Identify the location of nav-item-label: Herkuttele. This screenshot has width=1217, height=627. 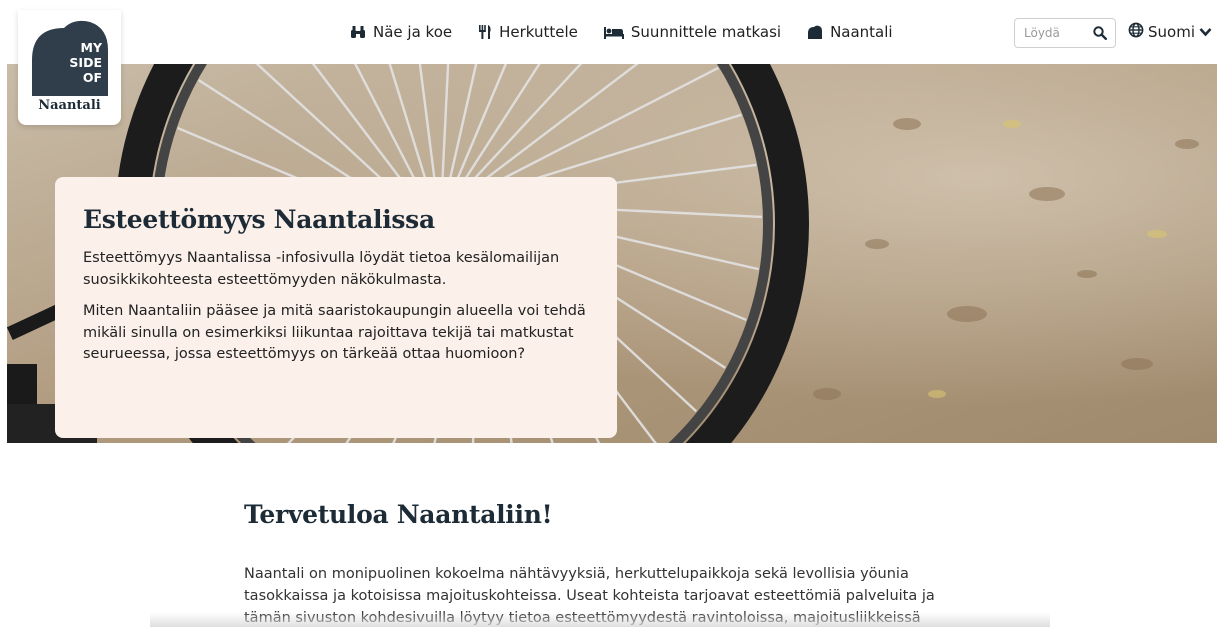
(538, 32).